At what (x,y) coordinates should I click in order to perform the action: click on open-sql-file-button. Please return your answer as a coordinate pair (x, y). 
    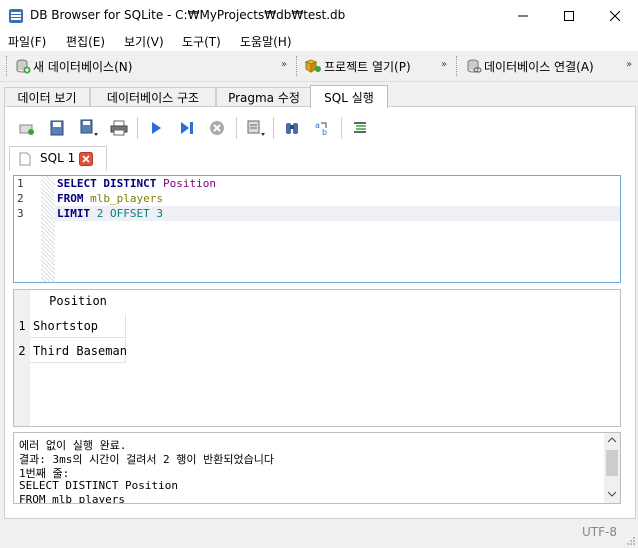
    Looking at the image, I should click on (57, 128).